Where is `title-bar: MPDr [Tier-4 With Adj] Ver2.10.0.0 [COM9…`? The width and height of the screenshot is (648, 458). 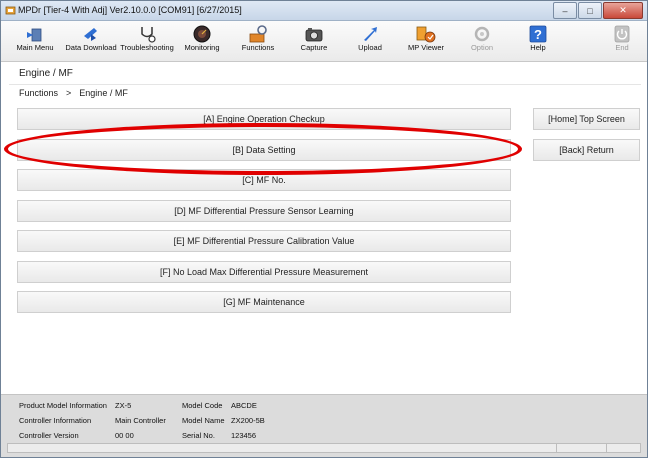
title-bar: MPDr [Tier-4 With Adj] Ver2.10.0.0 [COM9… is located at coordinates (324, 11).